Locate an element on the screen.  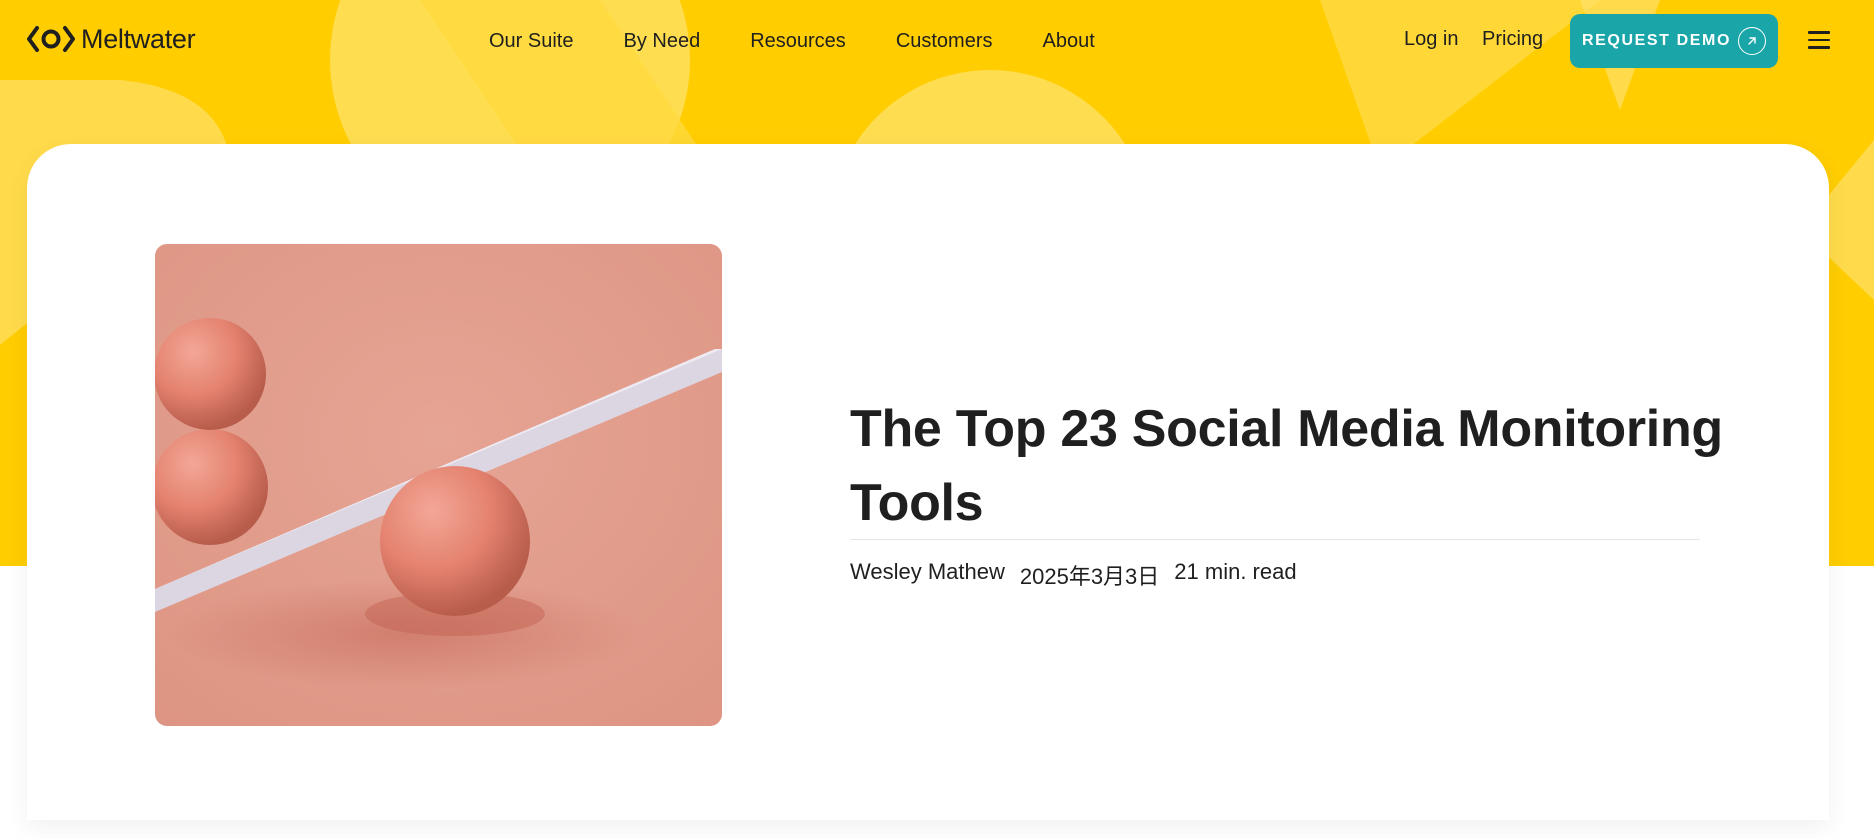
request-demo-button: REQUEST DEMO is located at coordinates (1674, 41).